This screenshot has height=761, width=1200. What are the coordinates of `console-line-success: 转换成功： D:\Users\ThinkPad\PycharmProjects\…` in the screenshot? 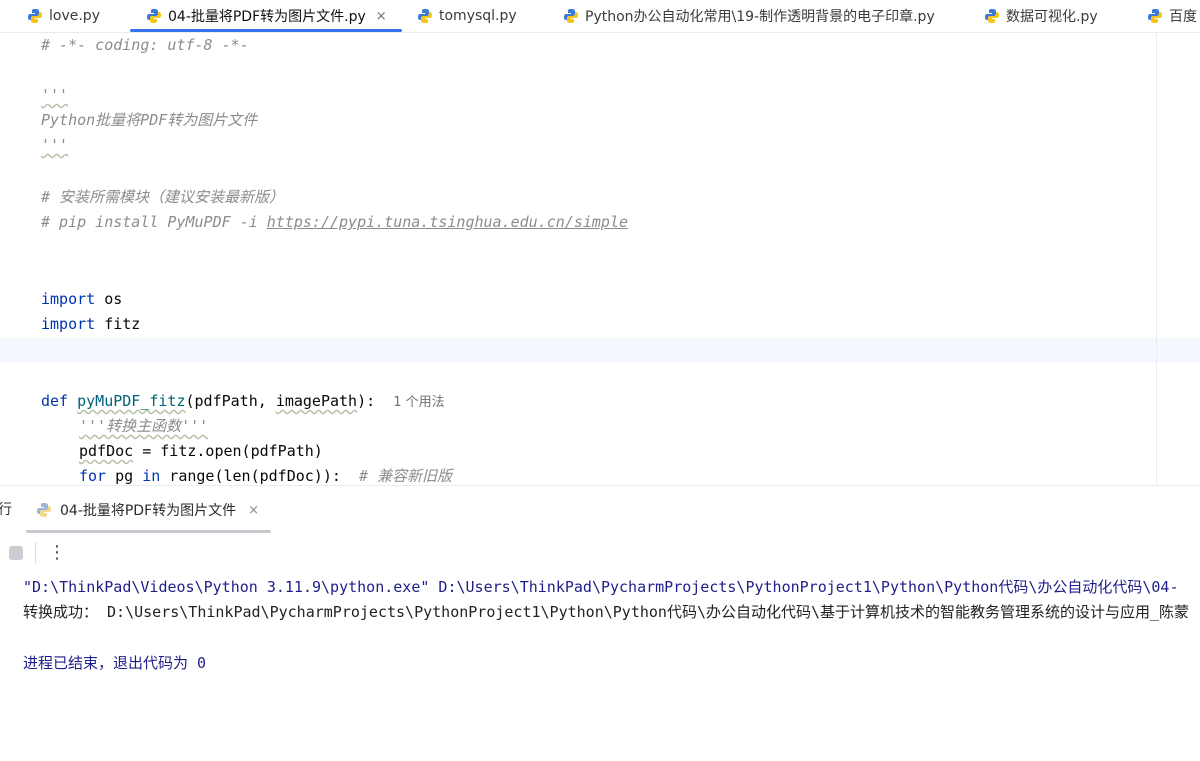 It's located at (606, 612).